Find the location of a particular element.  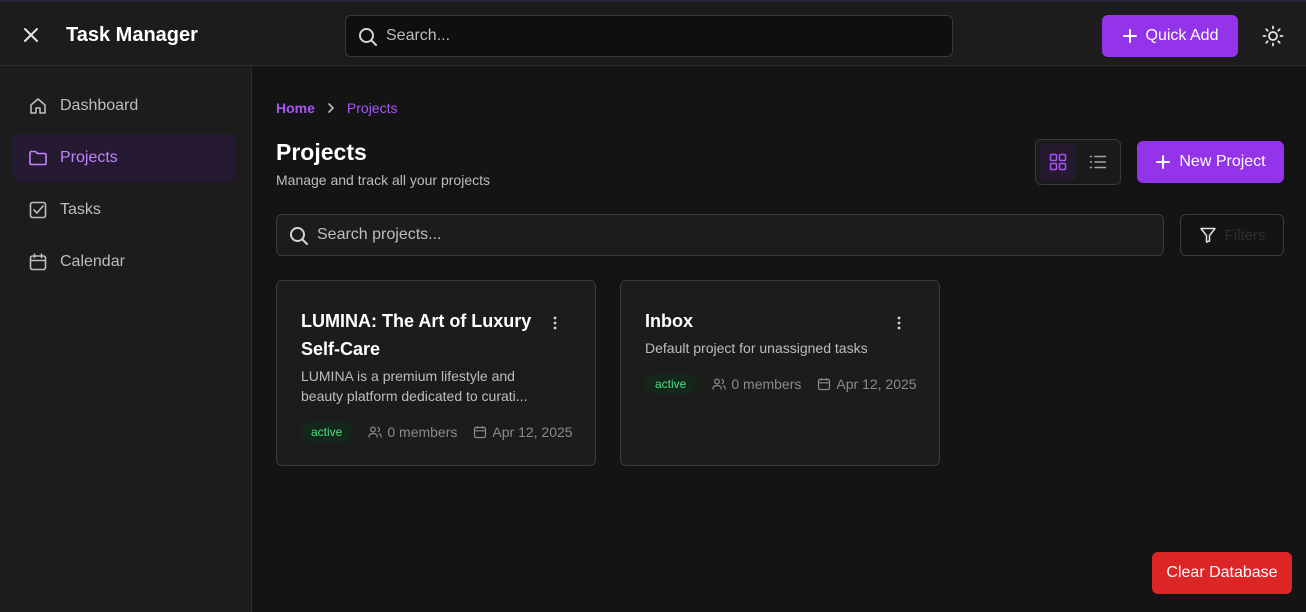

chevron-right-icon is located at coordinates (331, 108).